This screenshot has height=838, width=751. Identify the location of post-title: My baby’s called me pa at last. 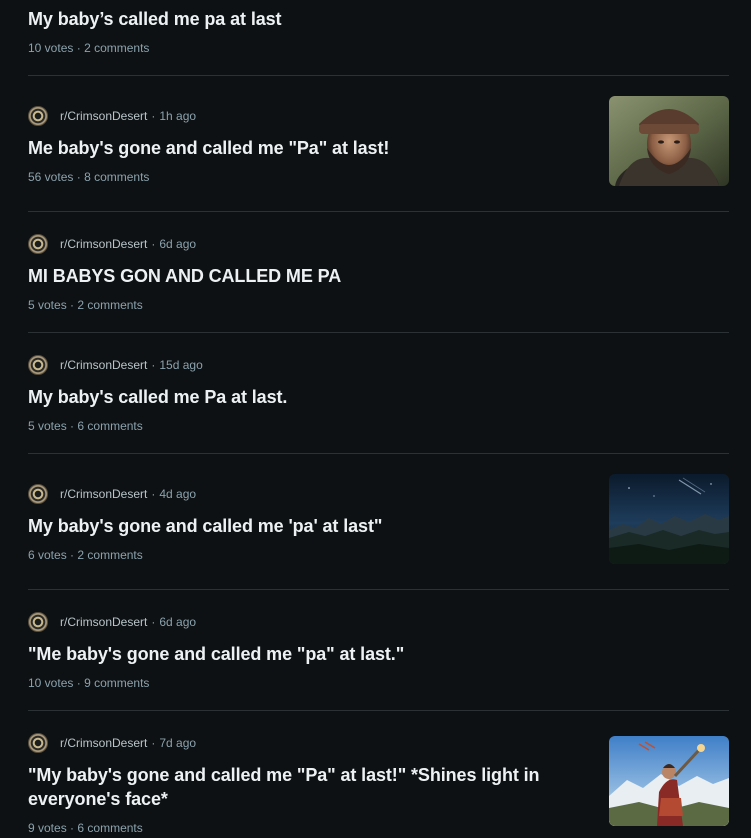
(155, 19).